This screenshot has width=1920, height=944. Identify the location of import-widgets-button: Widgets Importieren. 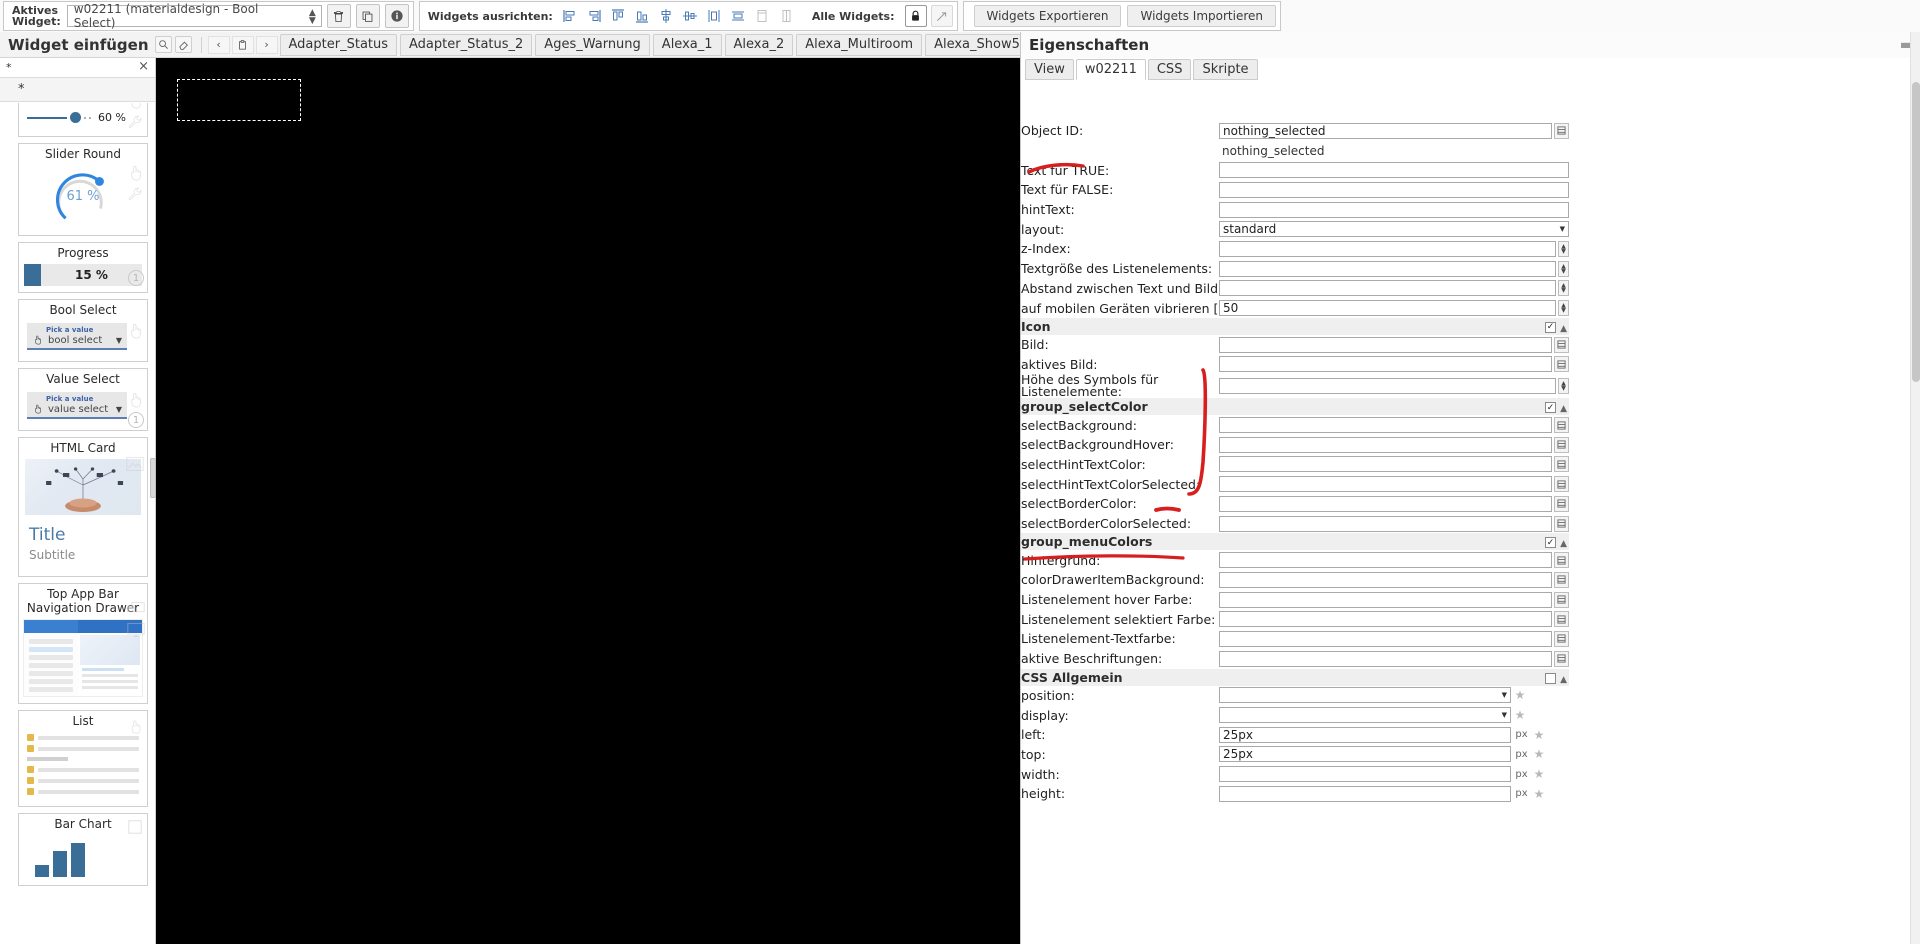
(1202, 16).